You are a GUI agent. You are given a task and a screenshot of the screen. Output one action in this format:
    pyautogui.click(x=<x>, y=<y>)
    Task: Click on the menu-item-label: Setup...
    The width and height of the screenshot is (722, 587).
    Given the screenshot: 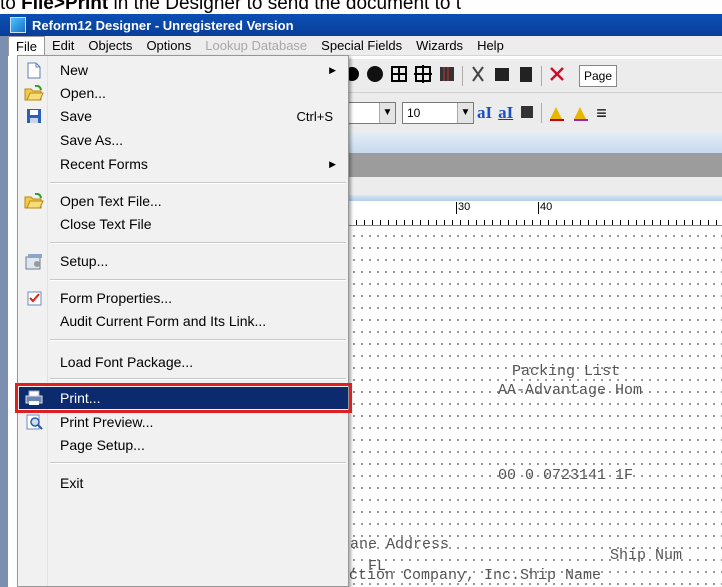 What is the action you would take?
    pyautogui.click(x=84, y=261)
    